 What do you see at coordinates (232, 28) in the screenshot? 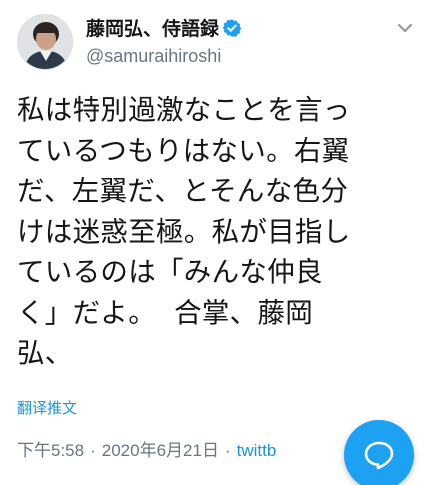
I see `verified-badge-icon` at bounding box center [232, 28].